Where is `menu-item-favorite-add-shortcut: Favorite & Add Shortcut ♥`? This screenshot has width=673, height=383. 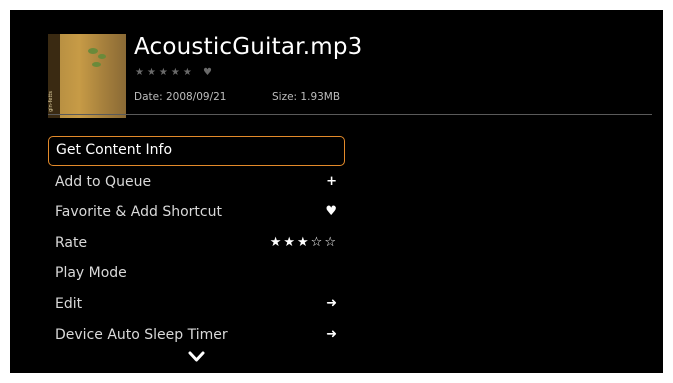 menu-item-favorite-add-shortcut: Favorite & Add Shortcut ♥ is located at coordinates (196, 212).